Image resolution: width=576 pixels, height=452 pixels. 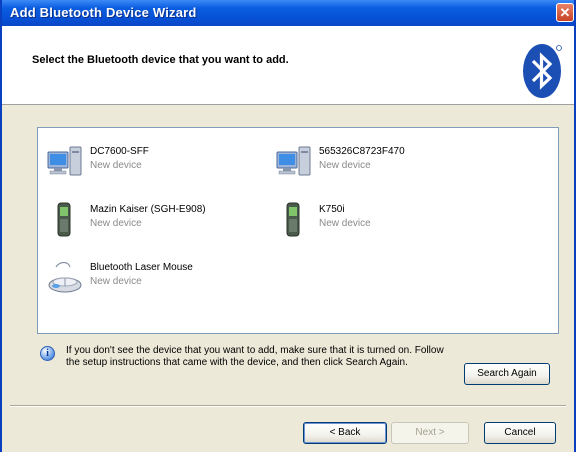 What do you see at coordinates (148, 209) in the screenshot?
I see `device-name: Mazin Kaiser (SGH-E908)` at bounding box center [148, 209].